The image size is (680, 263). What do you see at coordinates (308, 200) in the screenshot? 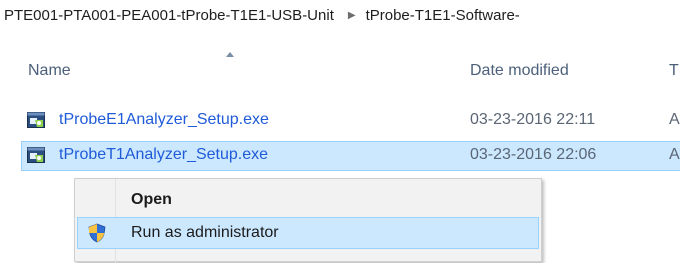
I see `menu-item-open: Open` at bounding box center [308, 200].